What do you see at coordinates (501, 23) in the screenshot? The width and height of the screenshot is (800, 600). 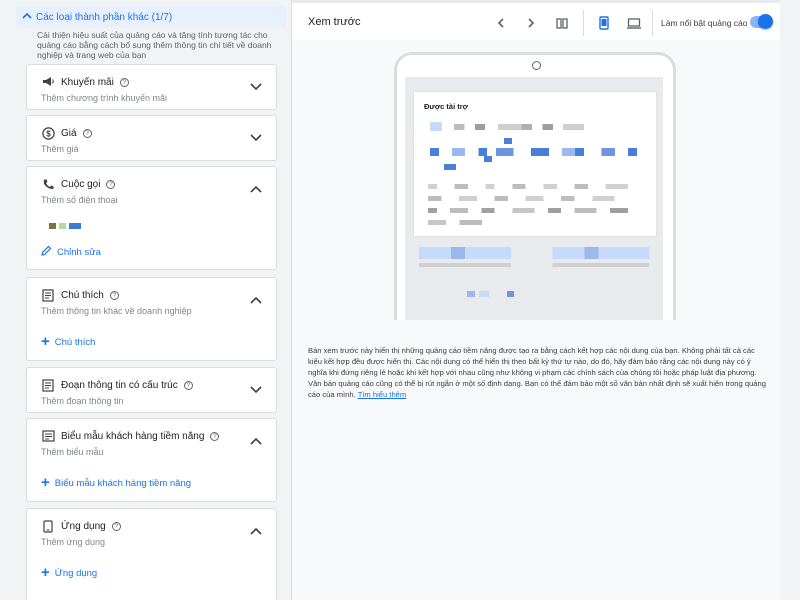 I see `previous-button` at bounding box center [501, 23].